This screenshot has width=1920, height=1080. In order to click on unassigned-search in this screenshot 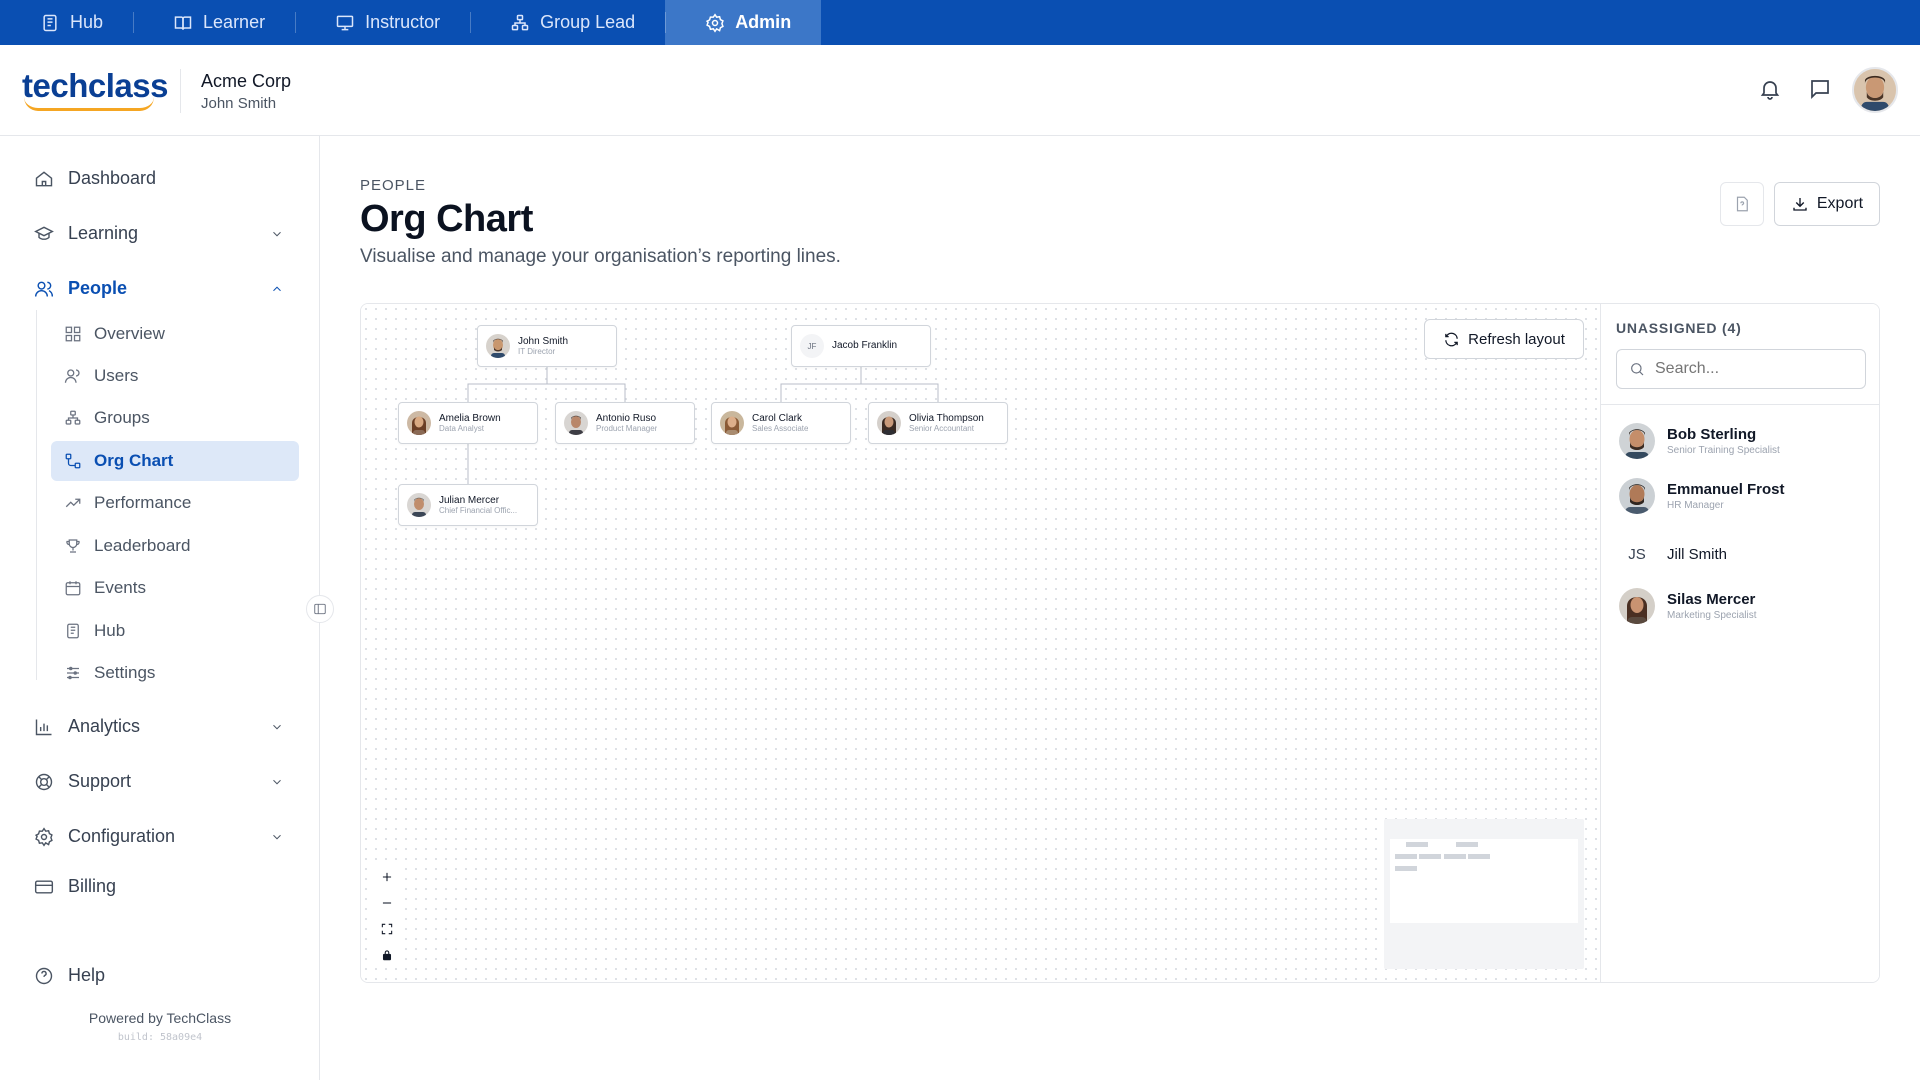, I will do `click(1741, 369)`.